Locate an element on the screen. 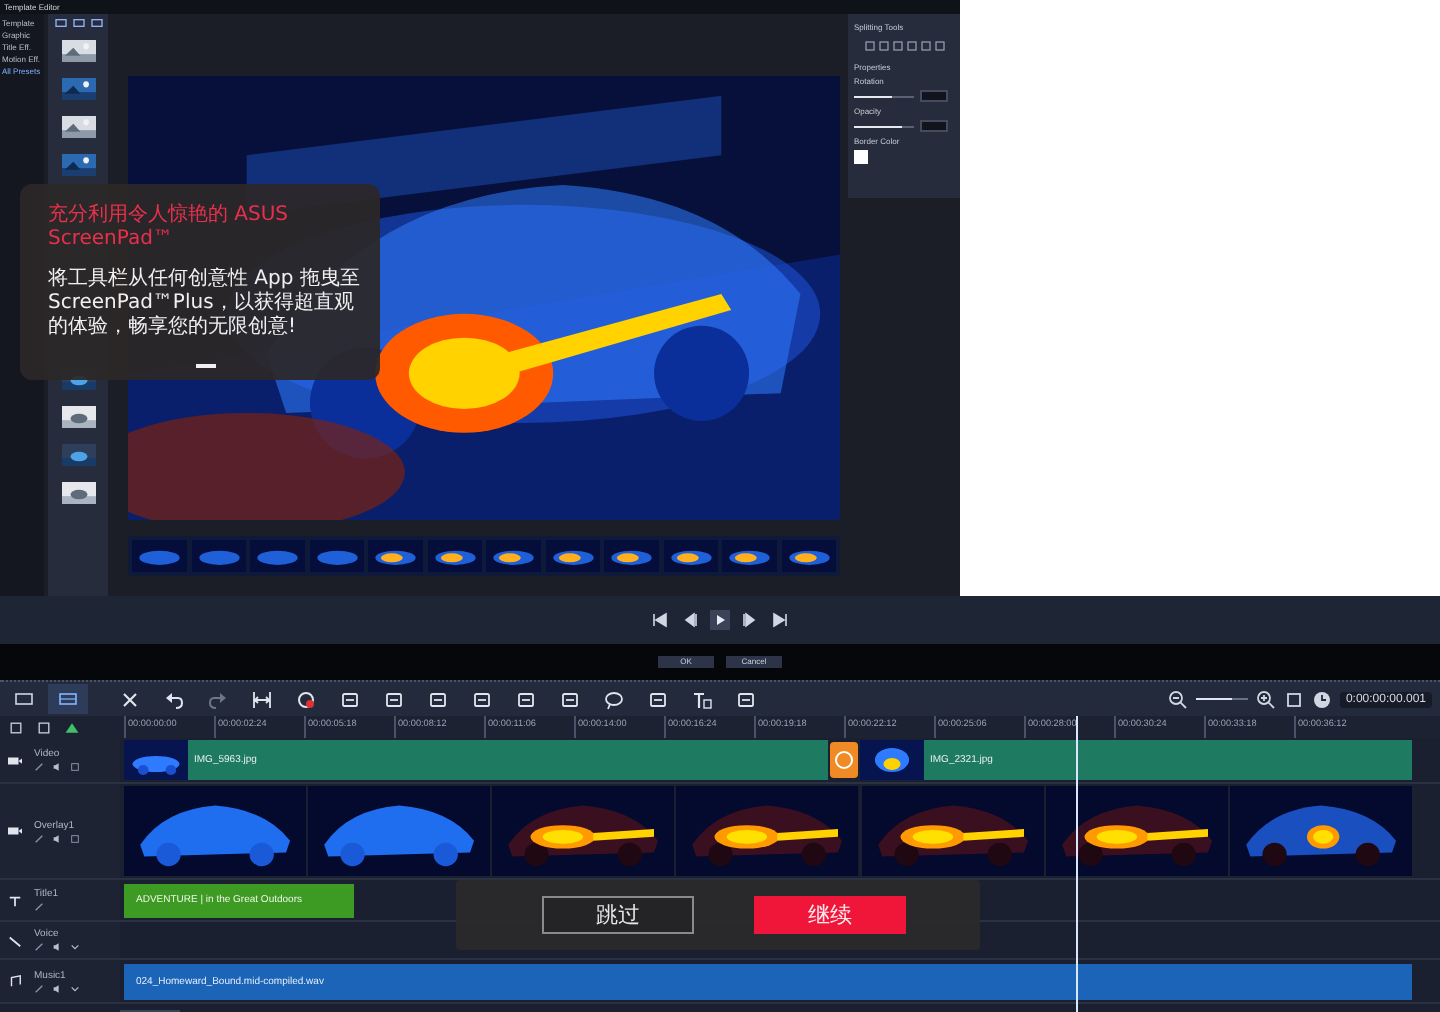 This screenshot has width=1440, height=1012. record-icon is located at coordinates (306, 699).